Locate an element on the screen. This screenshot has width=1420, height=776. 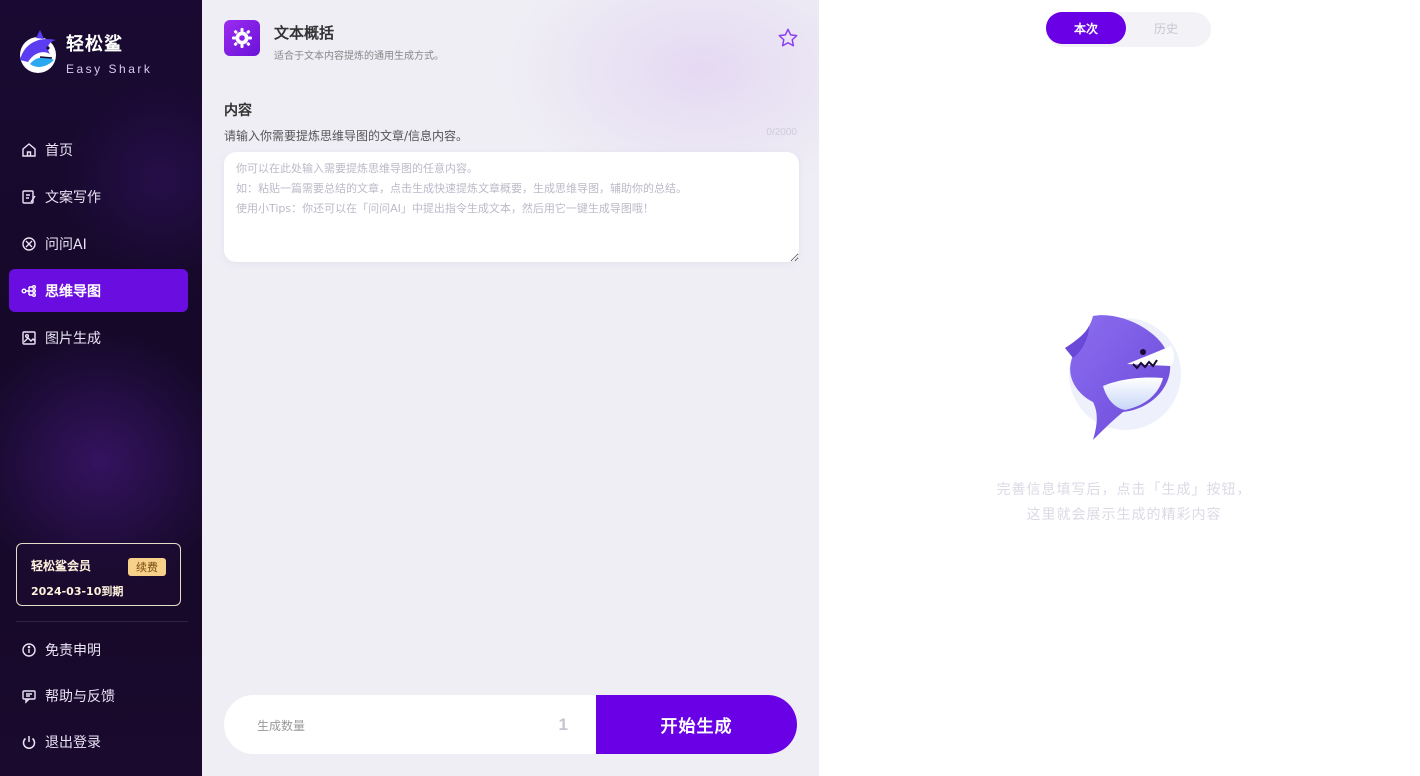
content-label: 内容 is located at coordinates (238, 111).